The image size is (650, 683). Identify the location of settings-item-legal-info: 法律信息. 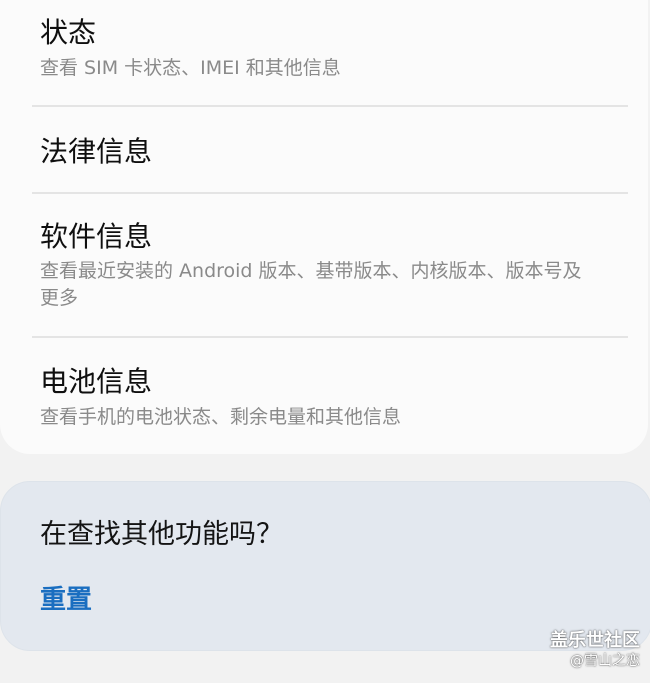
(324, 150).